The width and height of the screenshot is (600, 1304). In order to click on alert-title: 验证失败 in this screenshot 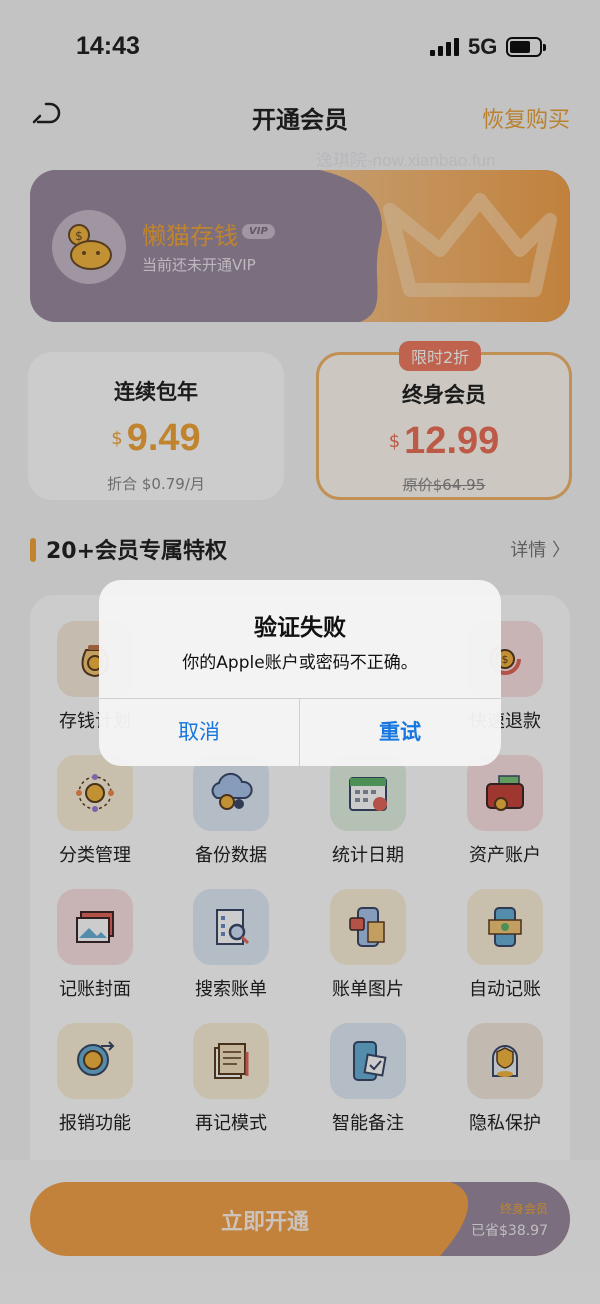, I will do `click(300, 628)`.